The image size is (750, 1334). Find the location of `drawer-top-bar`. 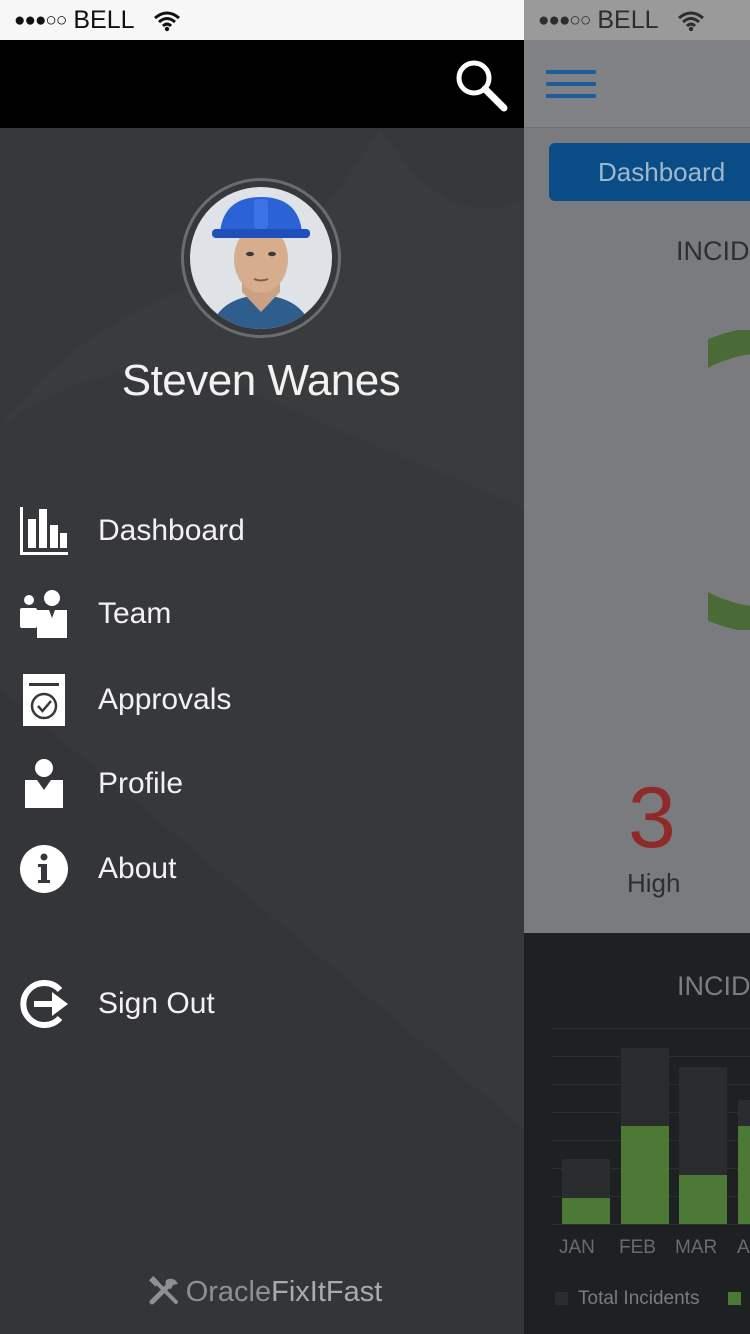

drawer-top-bar is located at coordinates (262, 84).